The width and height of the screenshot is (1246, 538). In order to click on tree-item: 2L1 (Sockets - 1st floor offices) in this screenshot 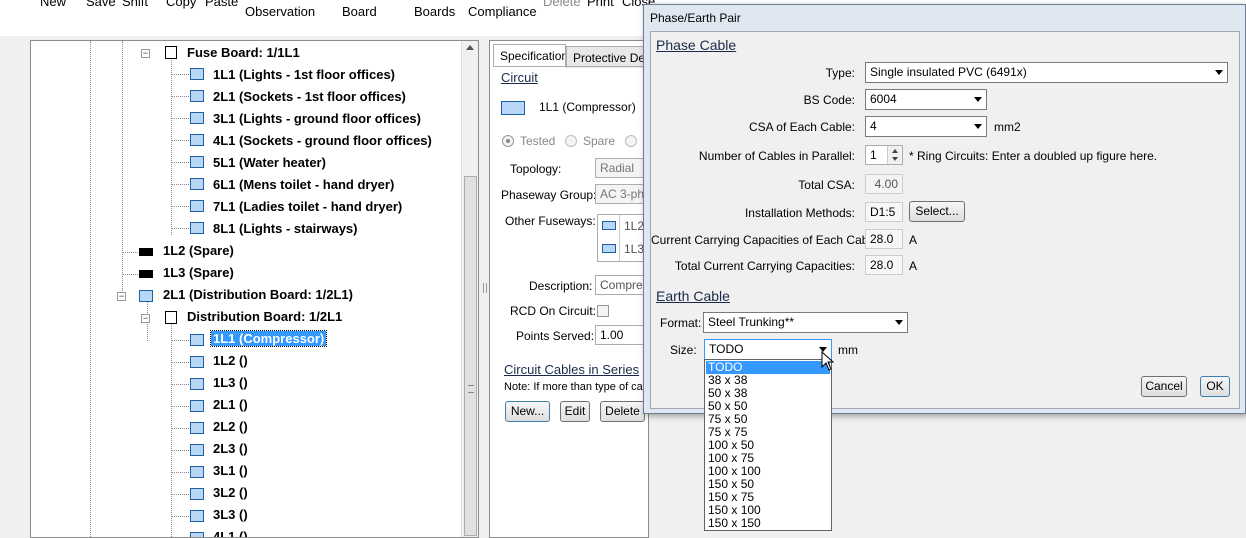, I will do `click(309, 97)`.